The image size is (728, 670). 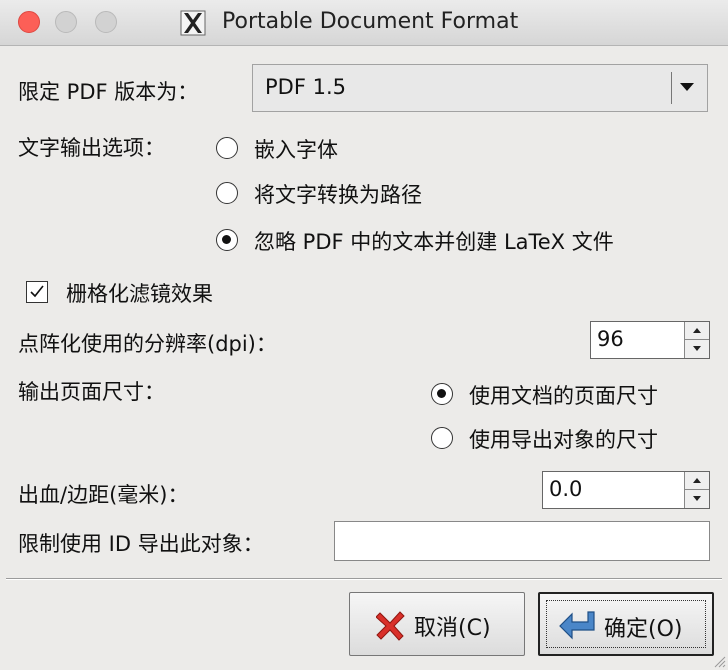 I want to click on cancel-button-label: 取消(C), so click(x=452, y=628).